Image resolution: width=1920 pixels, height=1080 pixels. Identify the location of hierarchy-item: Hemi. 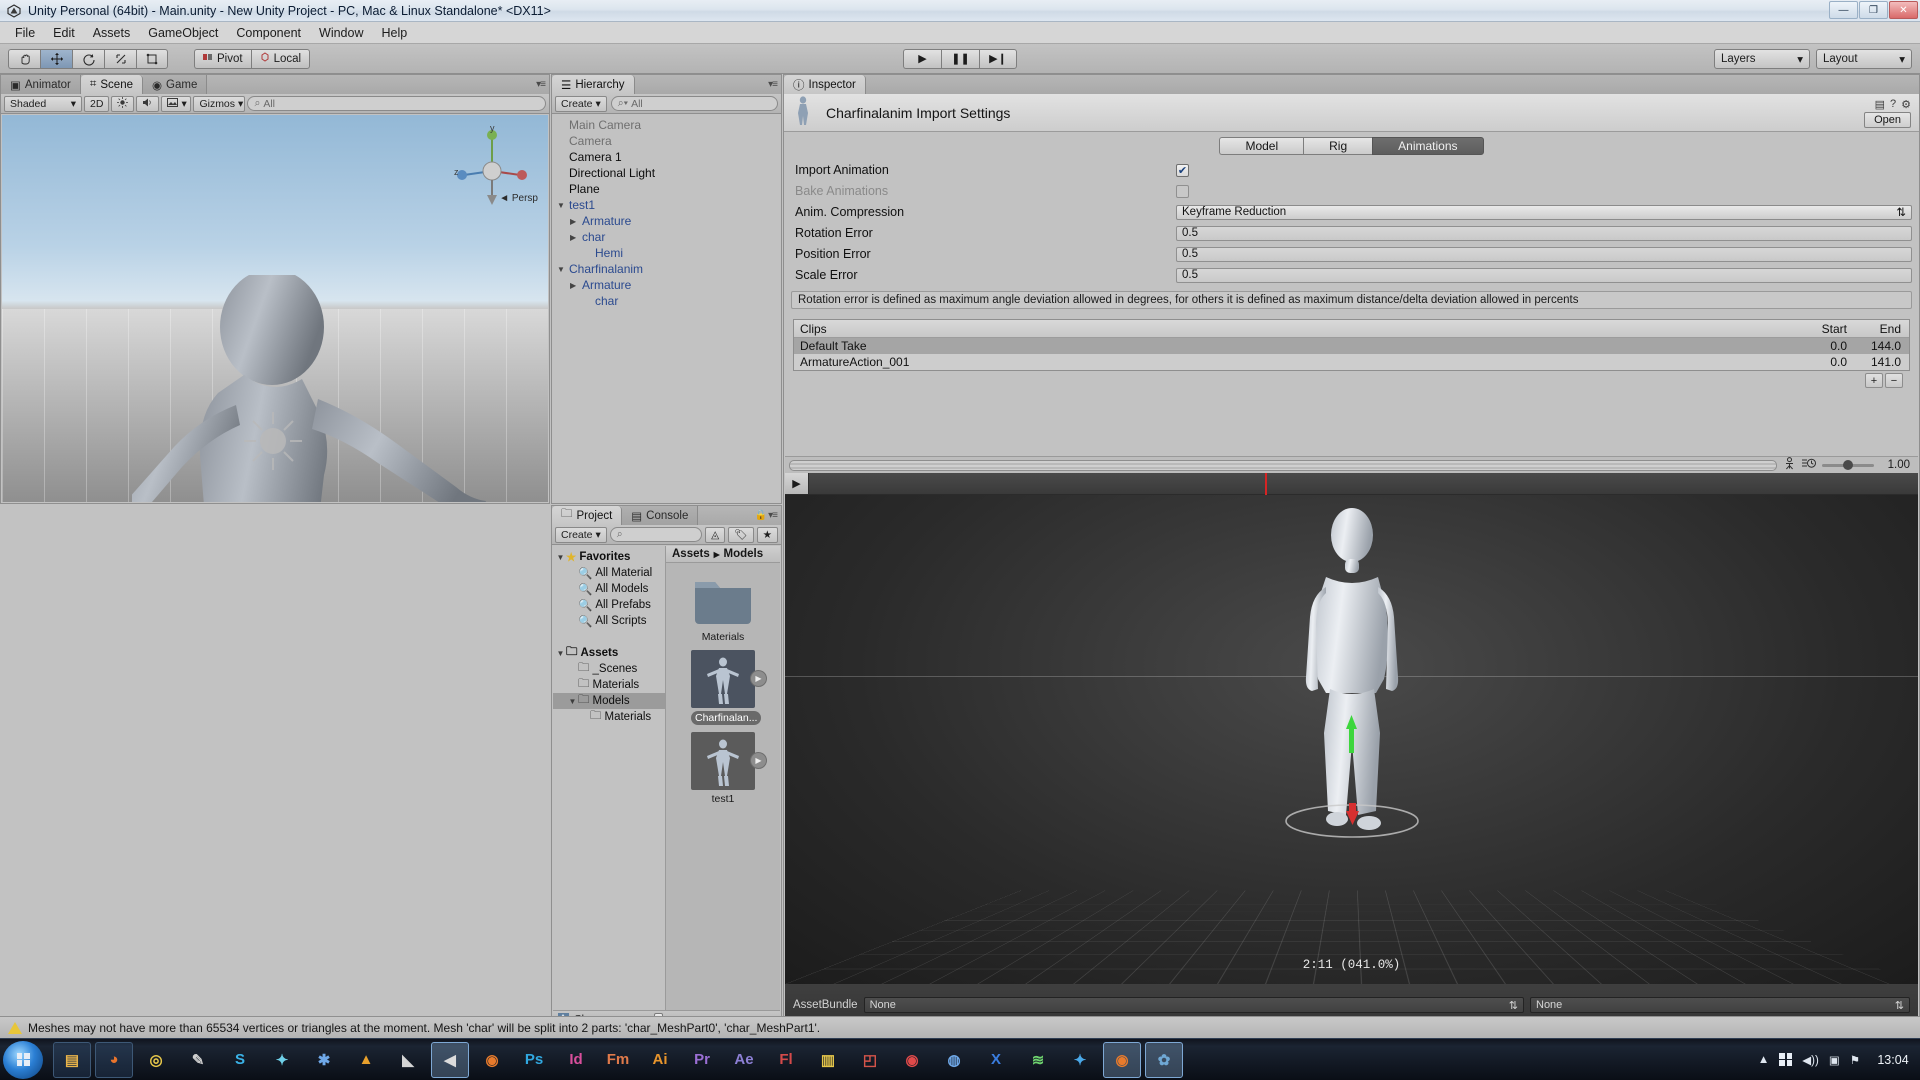
(666, 253).